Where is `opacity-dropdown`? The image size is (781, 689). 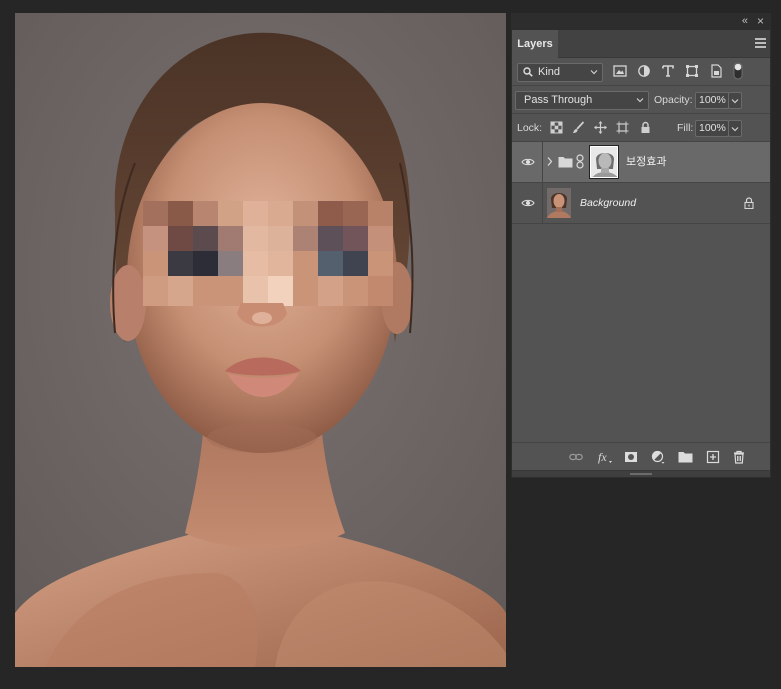 opacity-dropdown is located at coordinates (735, 100).